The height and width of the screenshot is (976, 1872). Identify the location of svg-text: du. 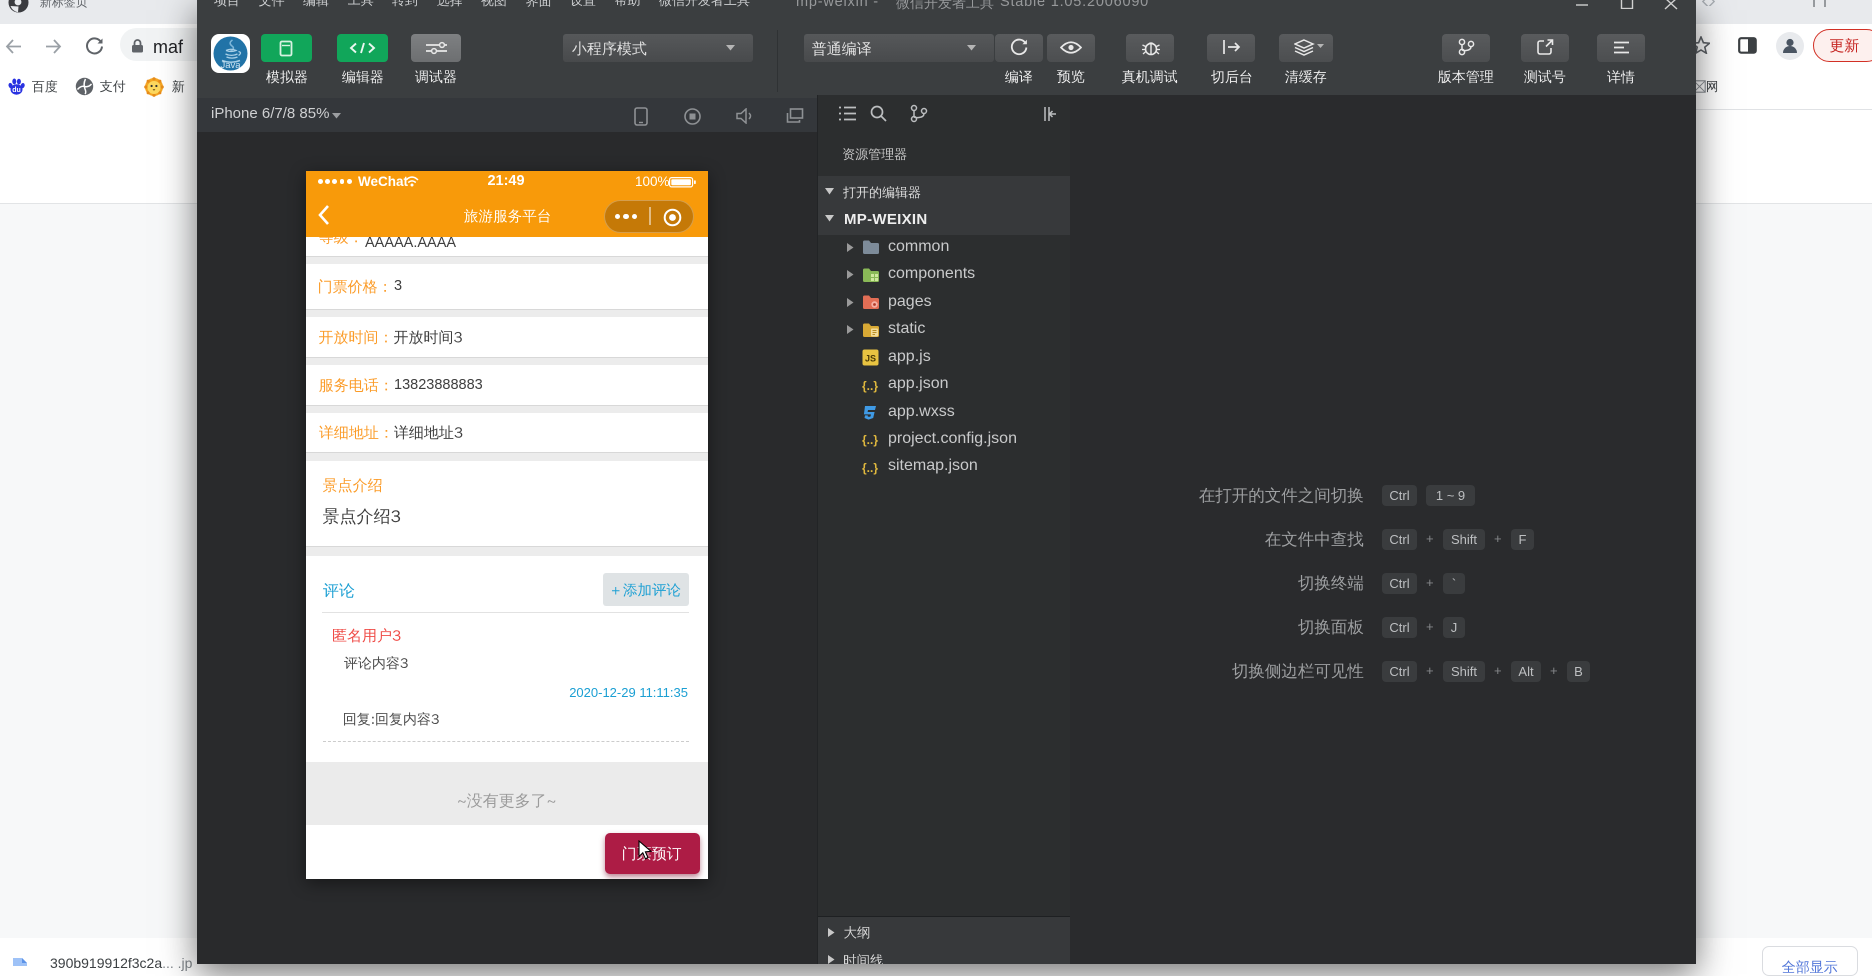
(16, 90).